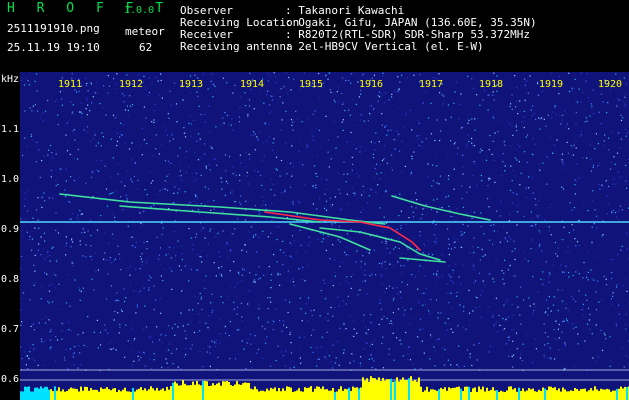  Describe the element at coordinates (131, 84) in the screenshot. I see `x-tick-1912: 1912` at that location.